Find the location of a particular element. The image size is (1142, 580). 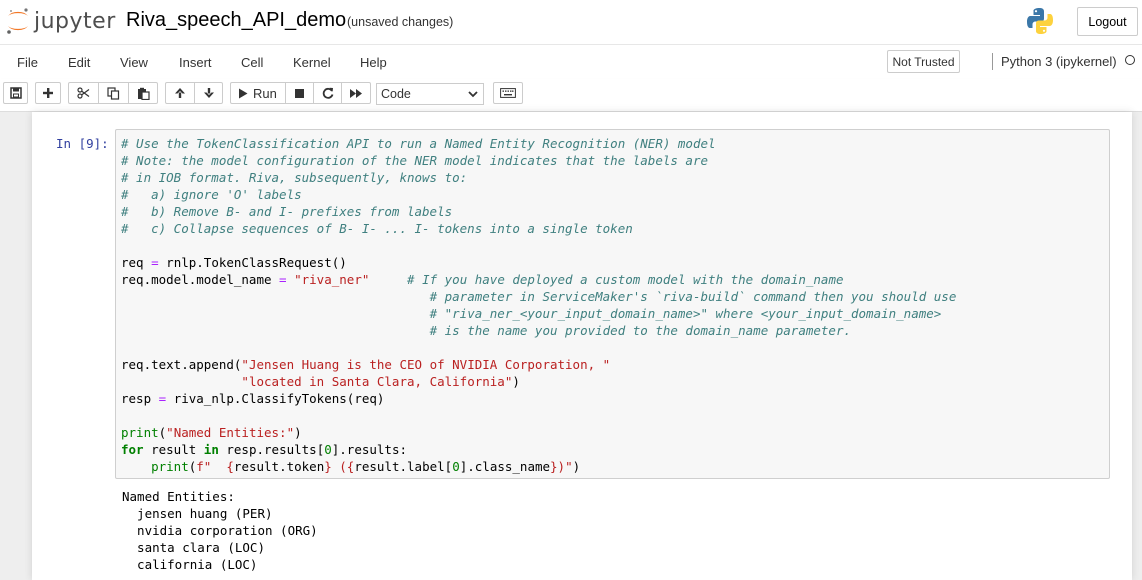

cut-icon is located at coordinates (83, 93).